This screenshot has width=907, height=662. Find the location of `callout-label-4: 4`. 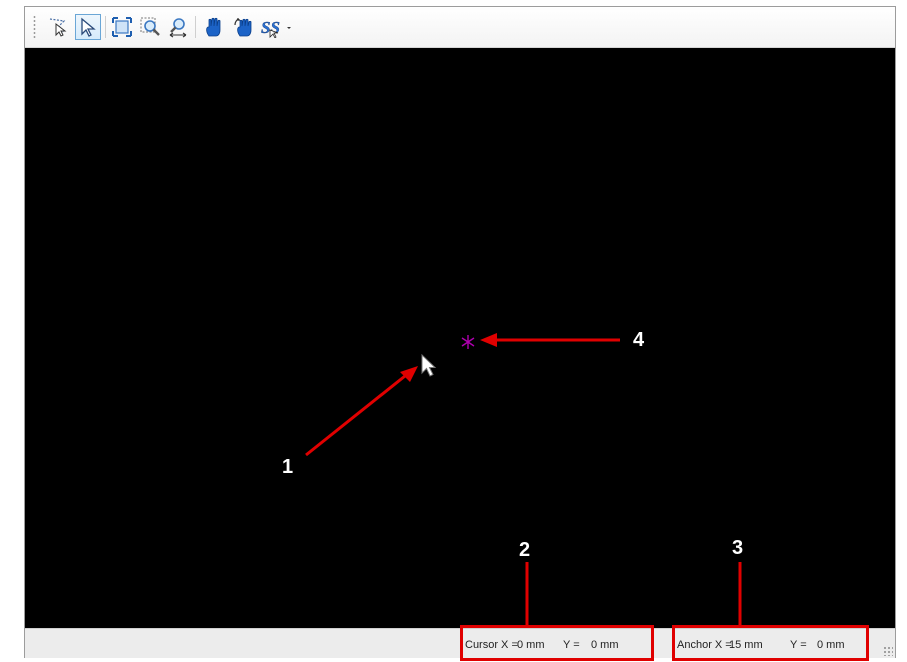

callout-label-4: 4 is located at coordinates (639, 340).